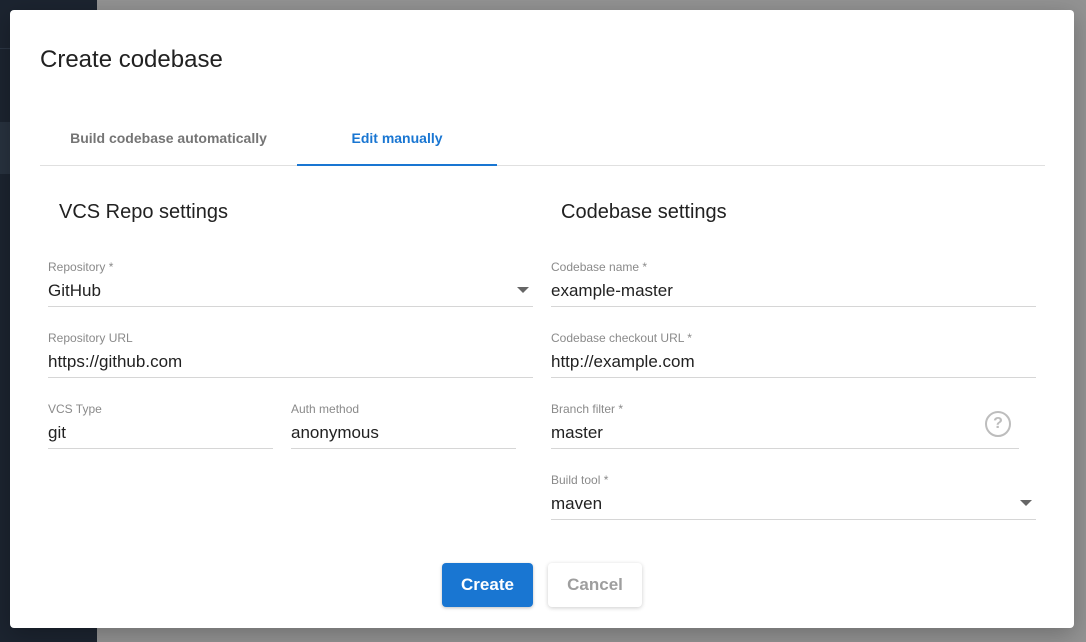  Describe the element at coordinates (599, 267) in the screenshot. I see `codebase-name-label: Codebase name *` at that location.